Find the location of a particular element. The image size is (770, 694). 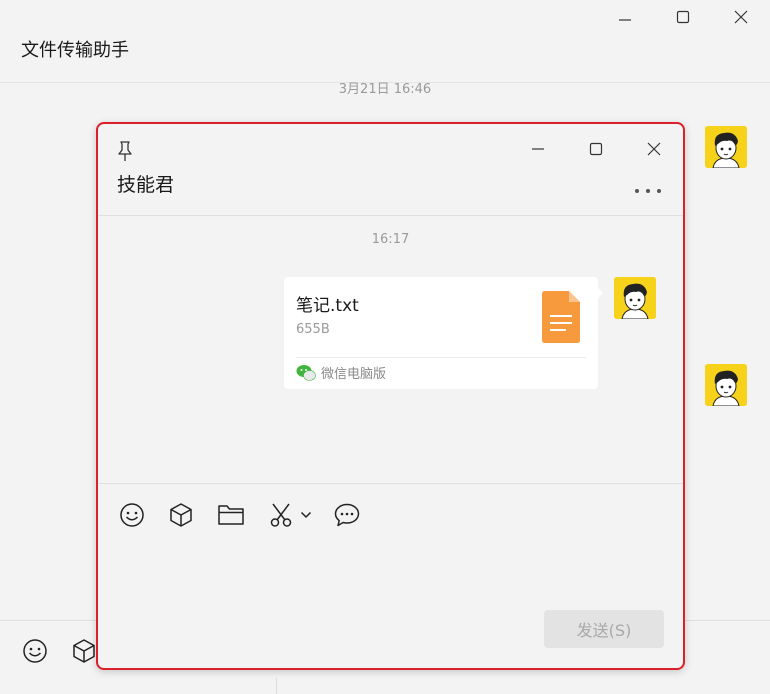

send-file-button is located at coordinates (231, 515).